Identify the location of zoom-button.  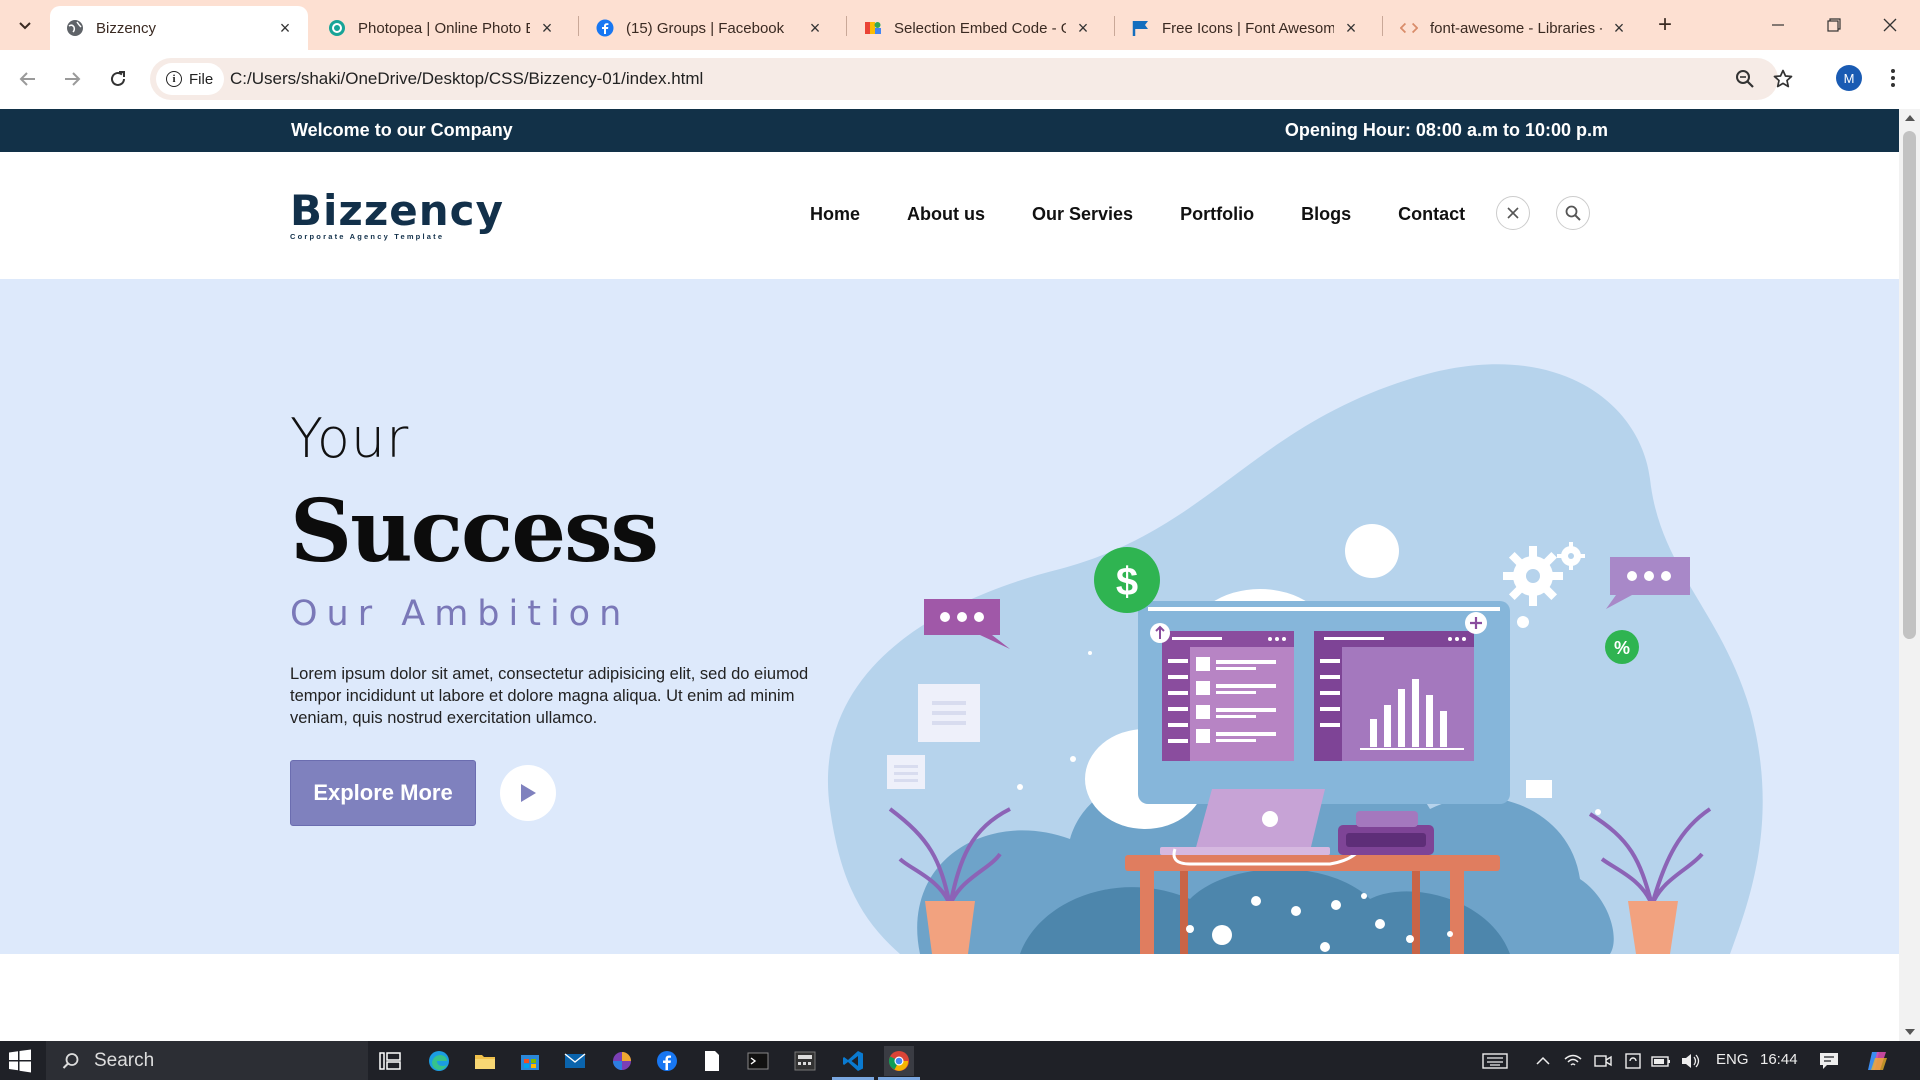
(1745, 79).